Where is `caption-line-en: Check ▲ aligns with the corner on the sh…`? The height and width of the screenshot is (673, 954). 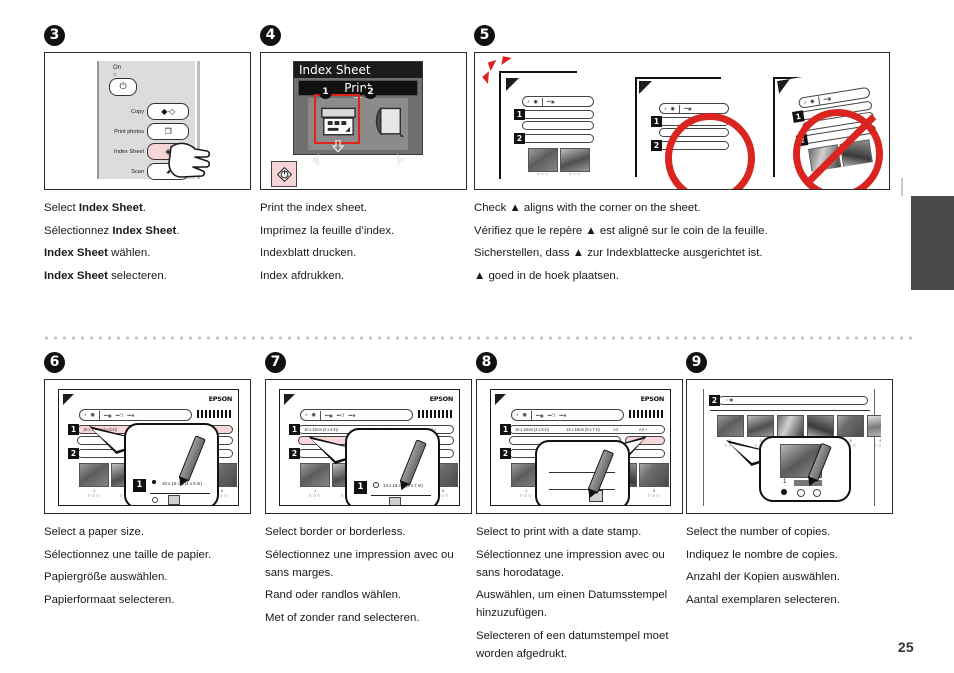
caption-line-en: Check ▲ aligns with the corner on the sh… is located at coordinates (587, 208).